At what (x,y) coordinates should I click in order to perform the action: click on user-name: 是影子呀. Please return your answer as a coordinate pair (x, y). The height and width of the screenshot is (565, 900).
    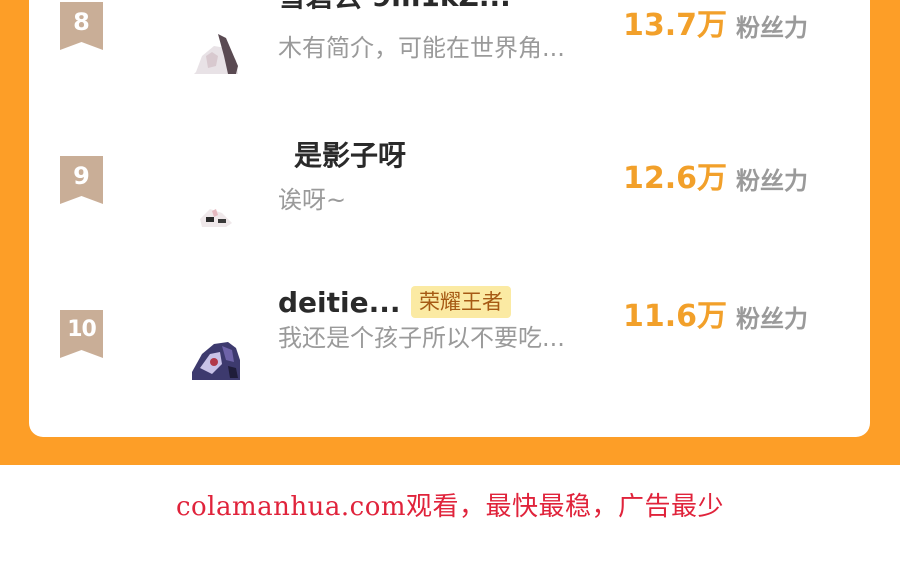
    Looking at the image, I should click on (350, 156).